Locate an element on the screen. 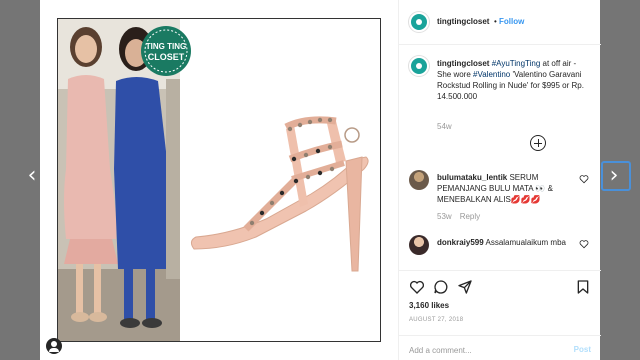  next-post-arrow: › is located at coordinates (614, 176).